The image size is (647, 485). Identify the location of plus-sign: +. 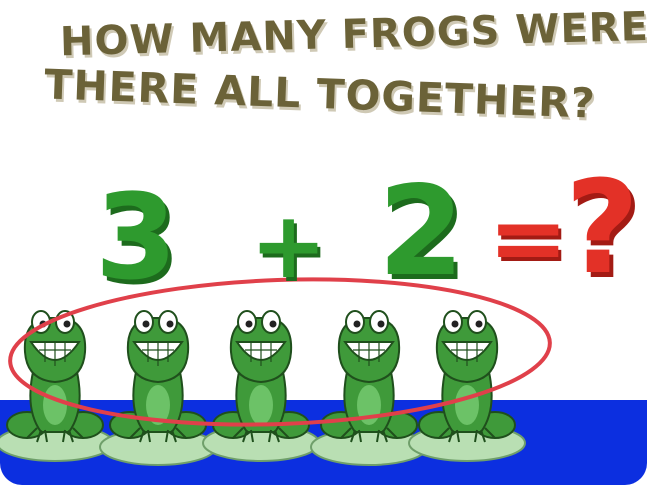
(289, 245).